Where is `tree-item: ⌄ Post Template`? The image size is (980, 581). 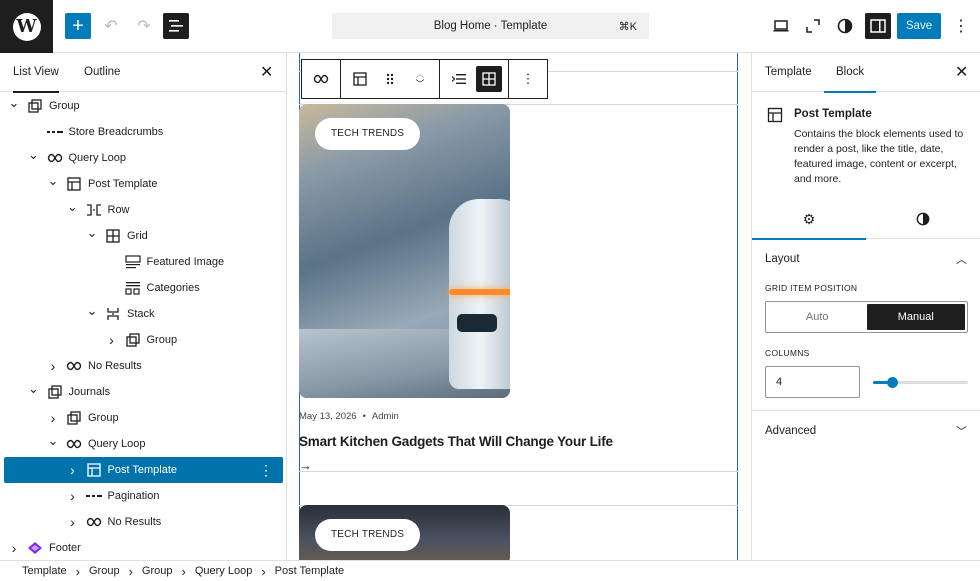 tree-item: ⌄ Post Template is located at coordinates (143, 184).